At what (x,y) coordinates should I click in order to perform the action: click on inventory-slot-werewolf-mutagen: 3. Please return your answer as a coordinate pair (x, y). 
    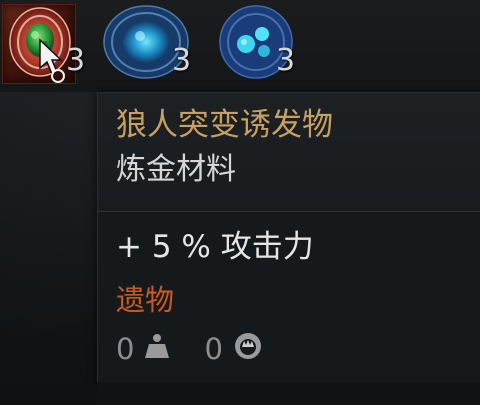
    Looking at the image, I should click on (42, 45).